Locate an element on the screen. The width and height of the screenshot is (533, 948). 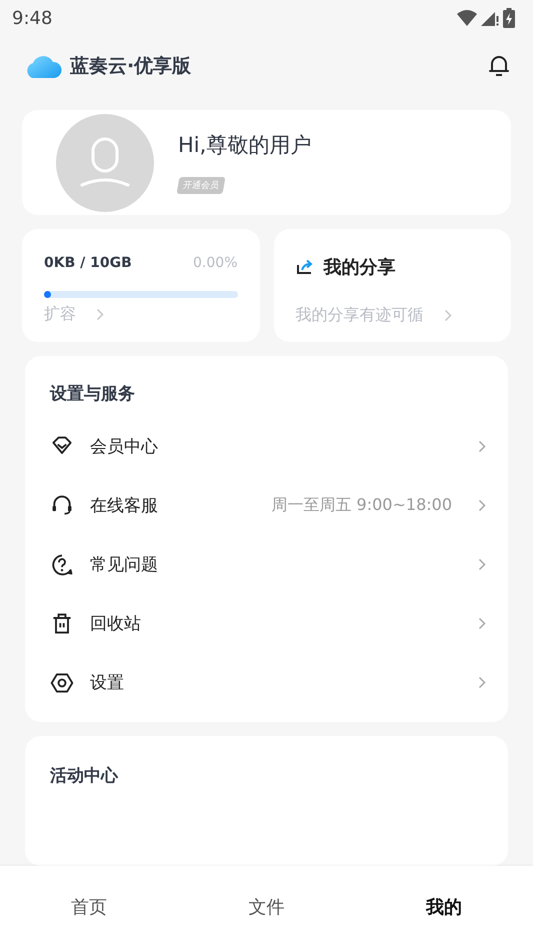
share-icon is located at coordinates (305, 267).